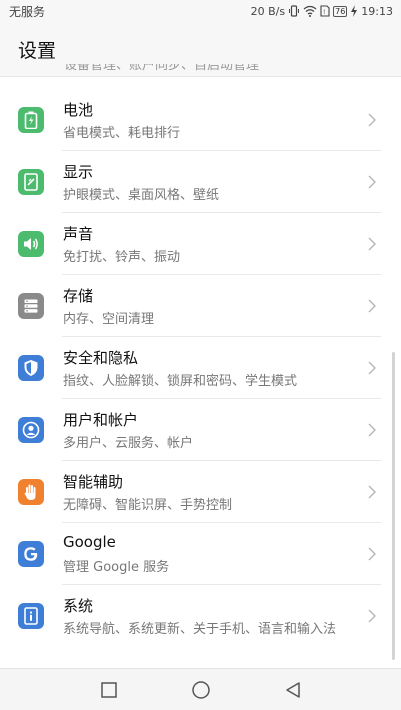  I want to click on settings-item-sound: 声音 免打扰、铃声、振动, so click(200, 244).